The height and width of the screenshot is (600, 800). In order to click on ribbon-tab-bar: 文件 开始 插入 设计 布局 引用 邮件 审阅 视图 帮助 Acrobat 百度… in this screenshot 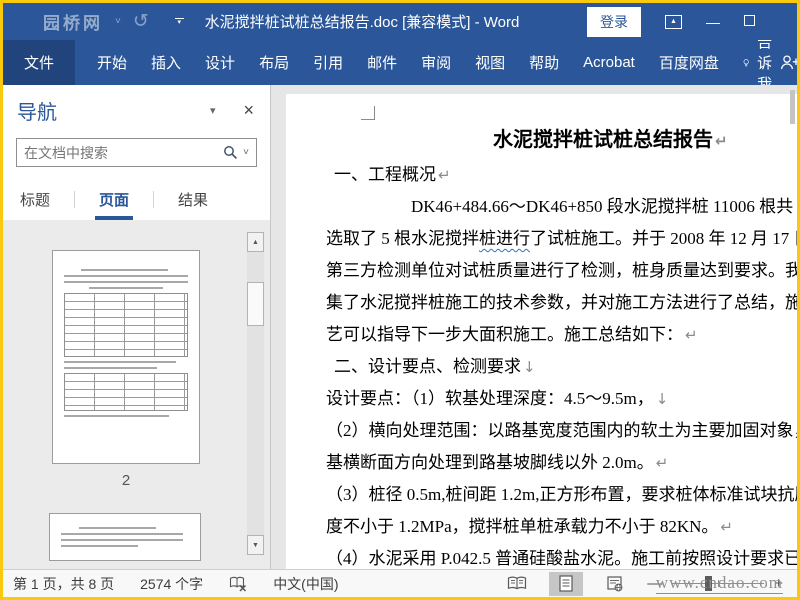, I will do `click(400, 63)`.